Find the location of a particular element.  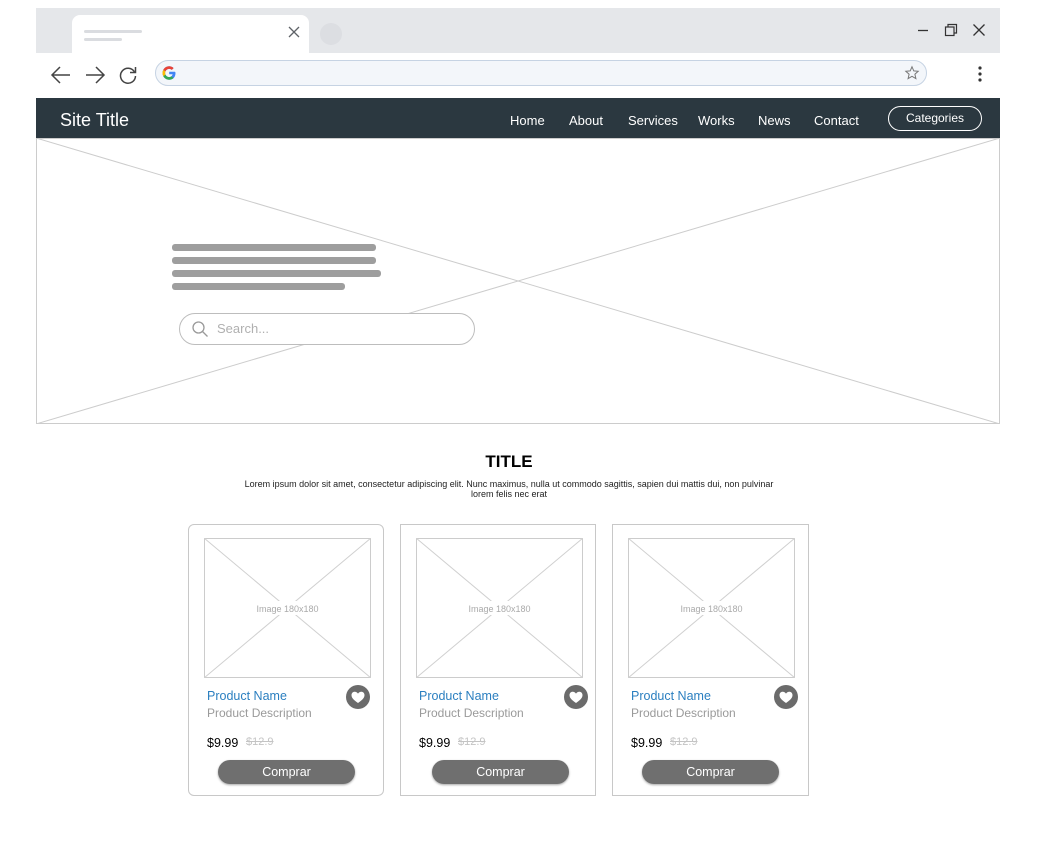

nav-link-news: News is located at coordinates (774, 120).